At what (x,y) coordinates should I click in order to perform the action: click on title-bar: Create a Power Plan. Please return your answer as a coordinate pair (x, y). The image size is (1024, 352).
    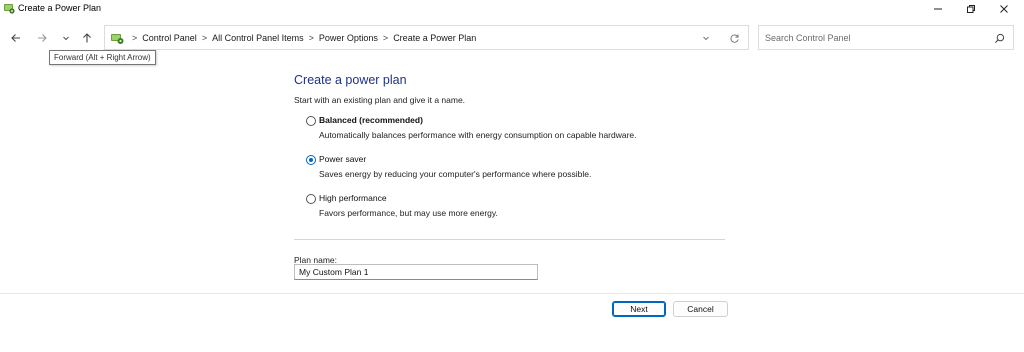
    Looking at the image, I should click on (512, 9).